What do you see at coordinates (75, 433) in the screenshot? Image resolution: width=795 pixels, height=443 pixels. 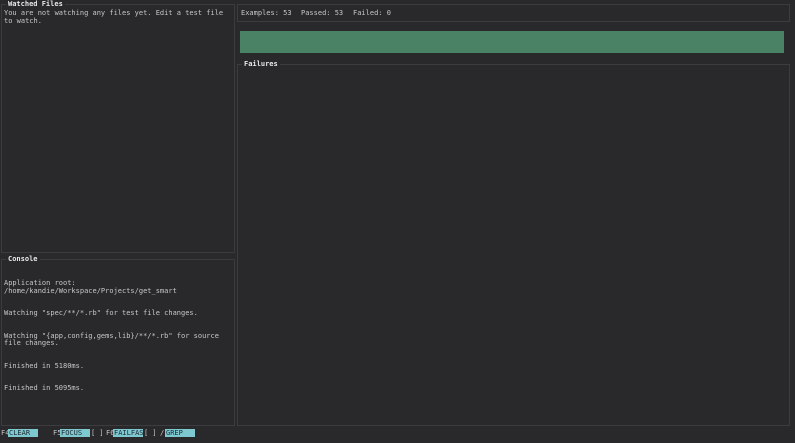 I see `focus-button: FOCUS` at bounding box center [75, 433].